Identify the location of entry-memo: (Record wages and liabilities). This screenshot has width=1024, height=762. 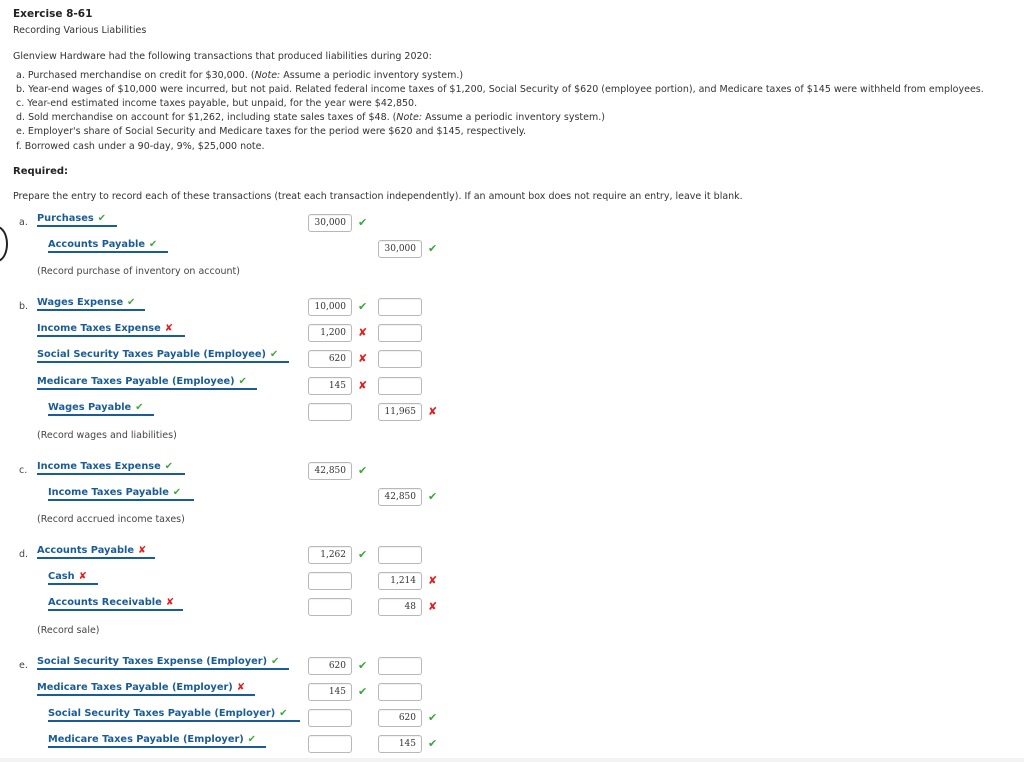
(107, 435).